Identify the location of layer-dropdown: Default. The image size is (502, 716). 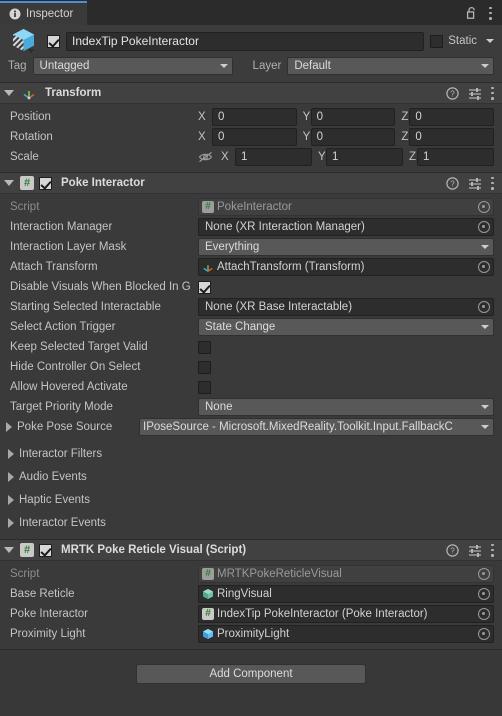
(390, 66).